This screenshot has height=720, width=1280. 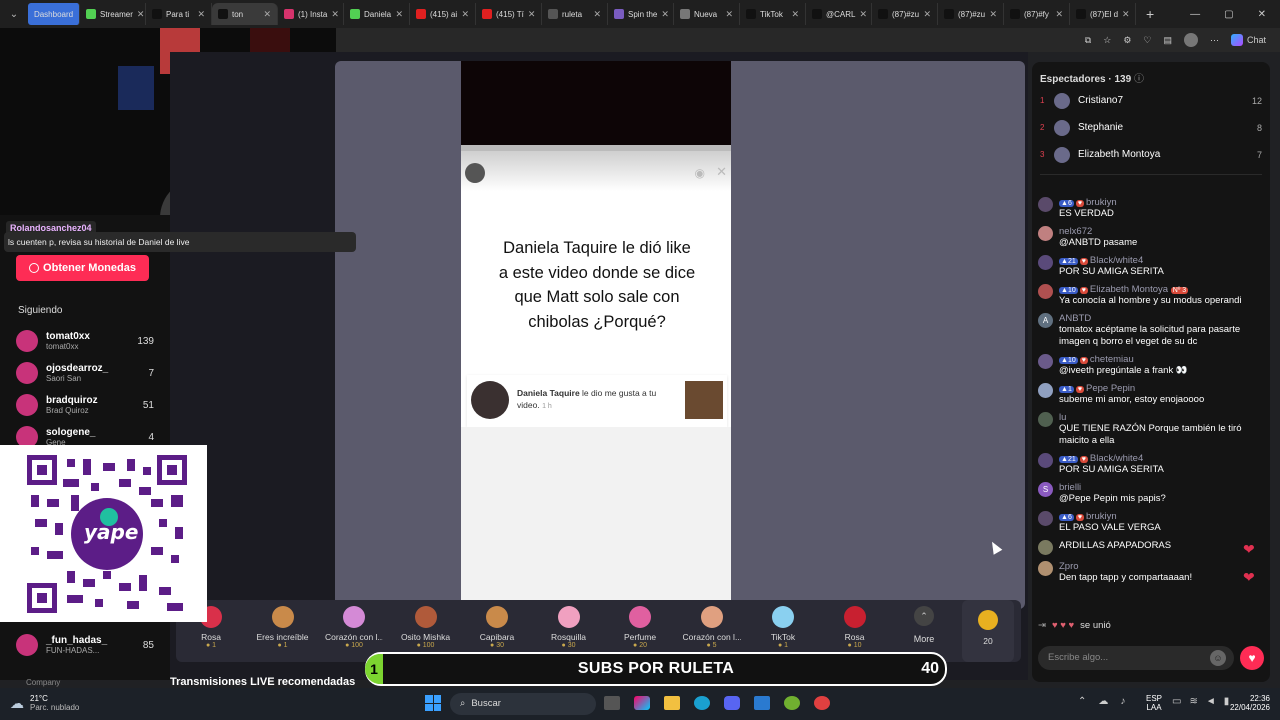 What do you see at coordinates (839, 14) in the screenshot?
I see `browser-tab: @CARL ✕` at bounding box center [839, 14].